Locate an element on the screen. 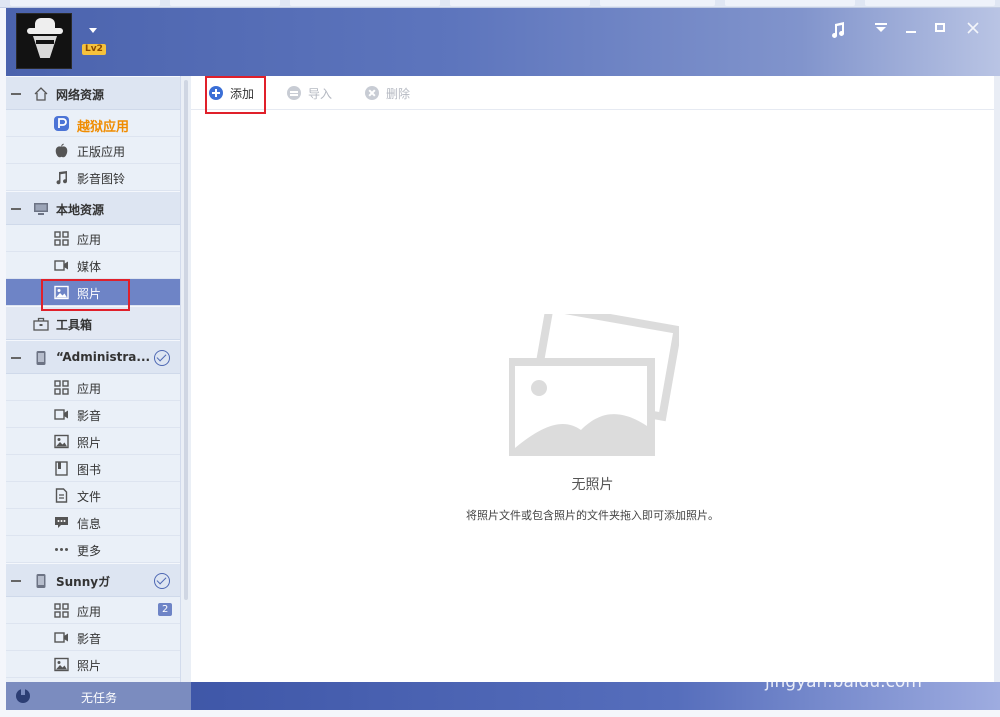 The height and width of the screenshot is (717, 1000). sidebar-item-label: 正版应用 is located at coordinates (101, 151).